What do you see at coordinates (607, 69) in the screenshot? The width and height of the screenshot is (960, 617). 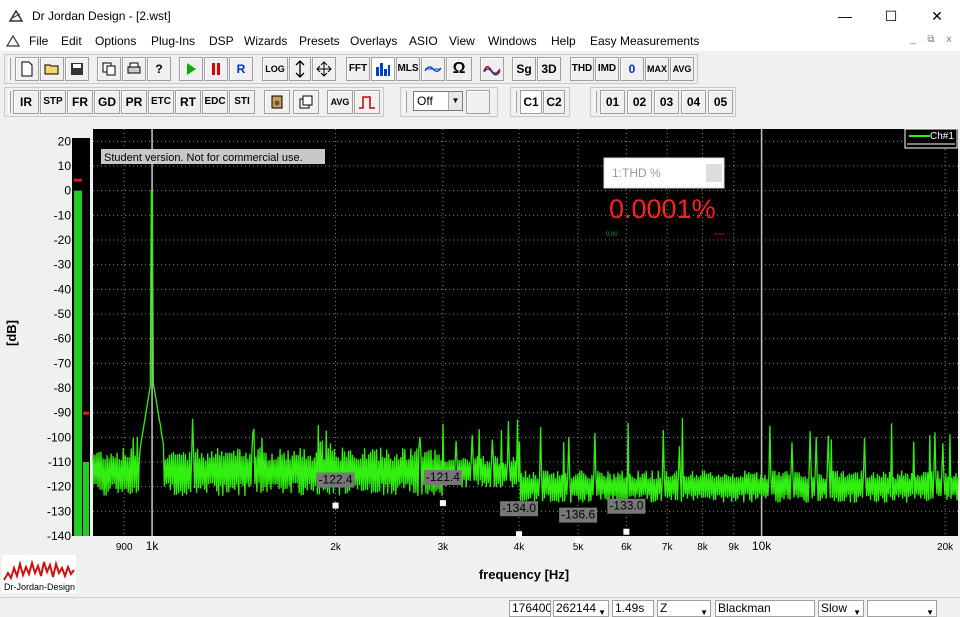 I see `imd-button: IMD` at bounding box center [607, 69].